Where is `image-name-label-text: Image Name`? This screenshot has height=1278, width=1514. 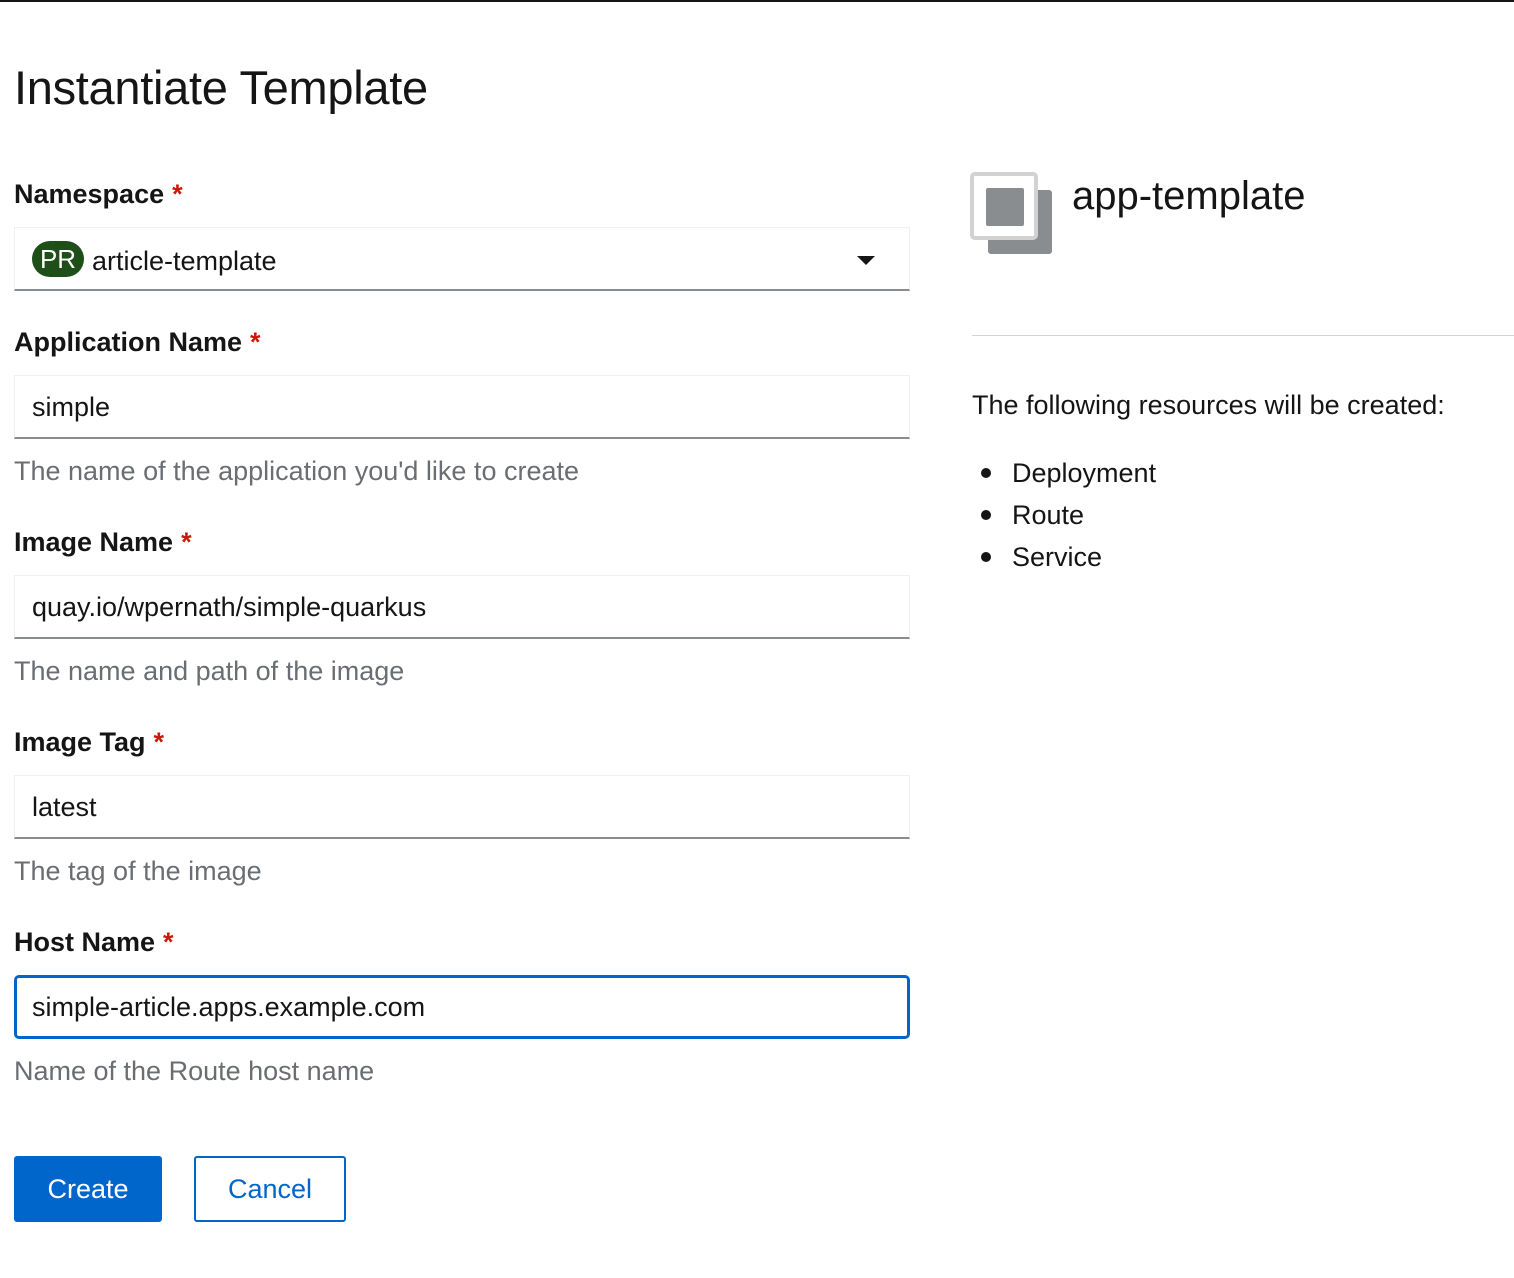
image-name-label-text: Image Name is located at coordinates (94, 542).